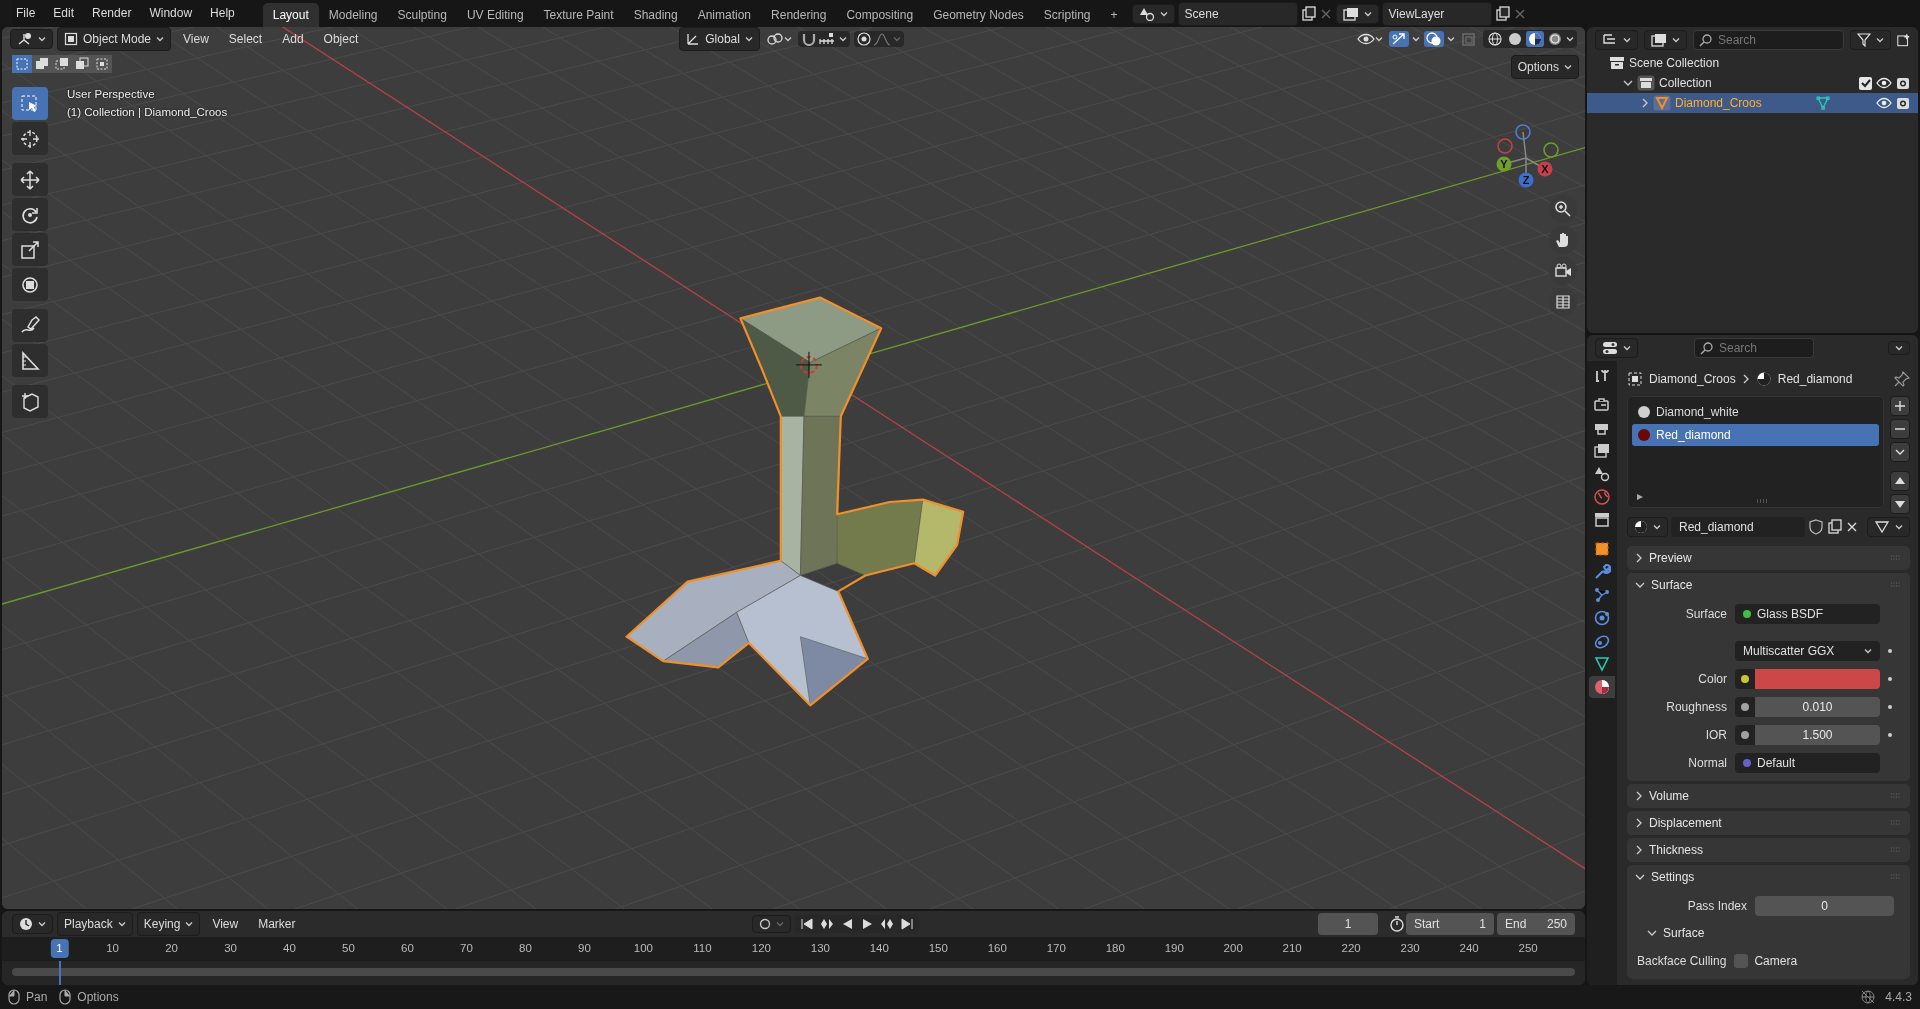 The width and height of the screenshot is (1920, 1009). I want to click on checkbox, so click(1741, 960).